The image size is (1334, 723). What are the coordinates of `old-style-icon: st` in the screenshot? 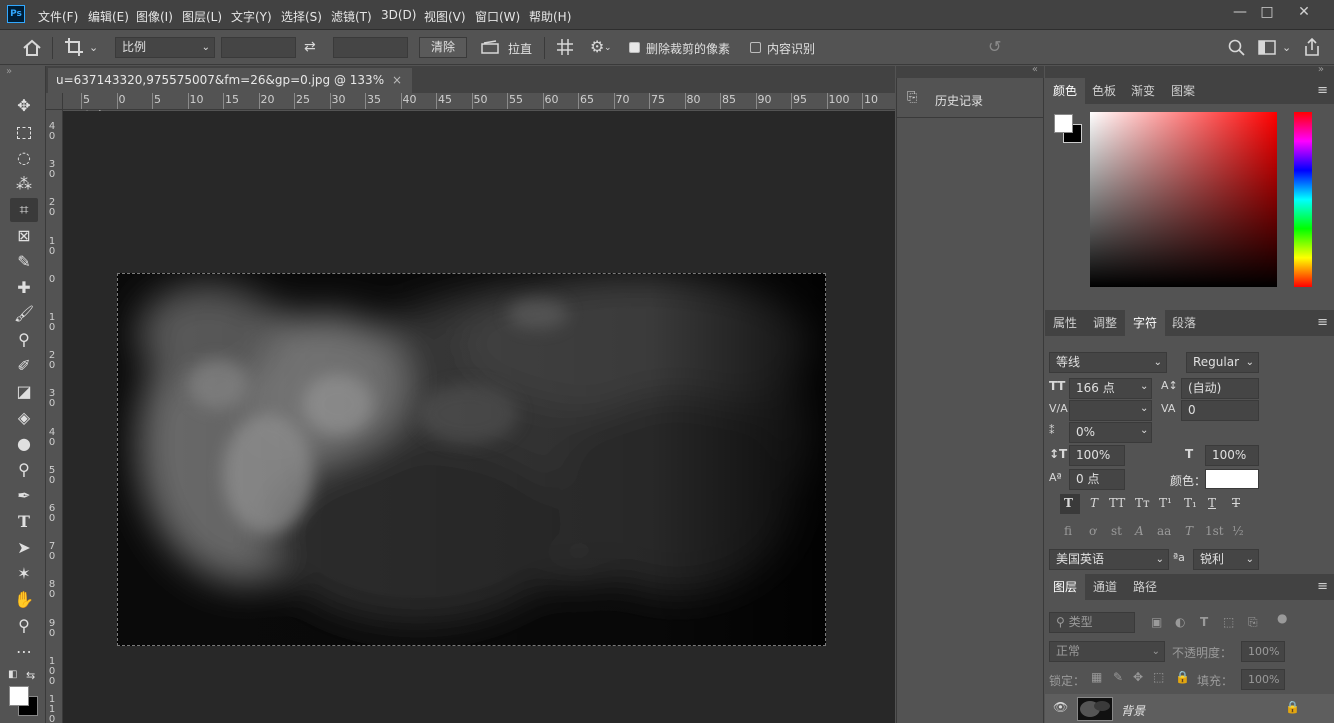 It's located at (1116, 531).